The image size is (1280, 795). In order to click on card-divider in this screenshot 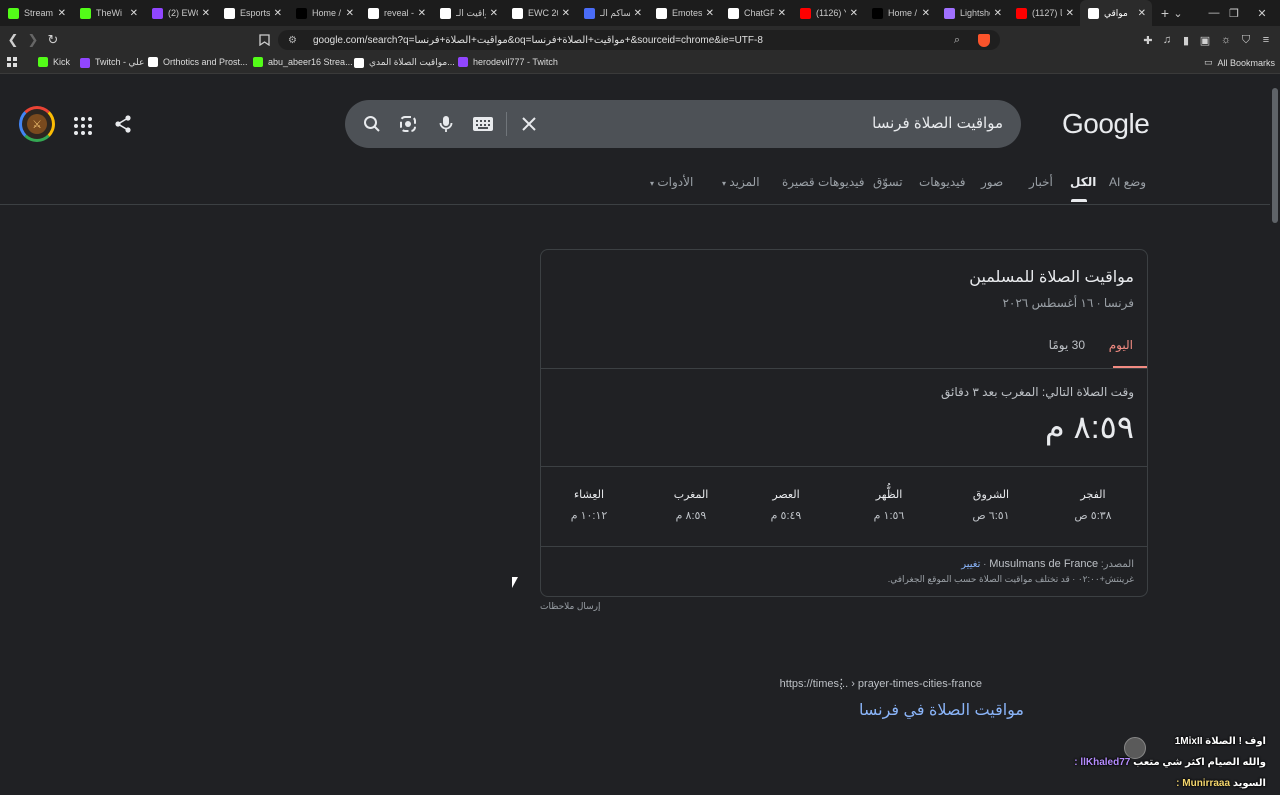, I will do `click(844, 368)`.